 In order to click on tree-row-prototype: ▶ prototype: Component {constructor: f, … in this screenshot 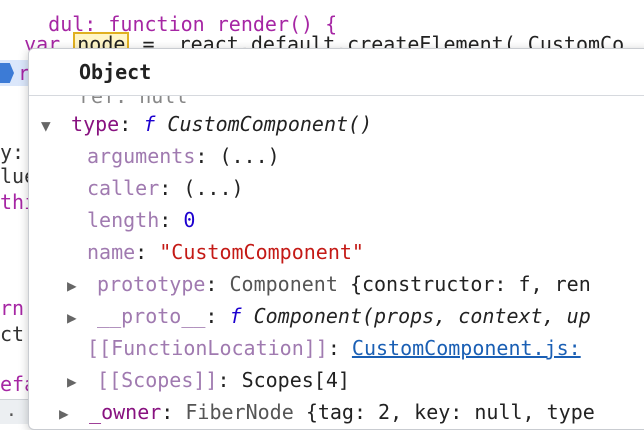, I will do `click(329, 285)`.